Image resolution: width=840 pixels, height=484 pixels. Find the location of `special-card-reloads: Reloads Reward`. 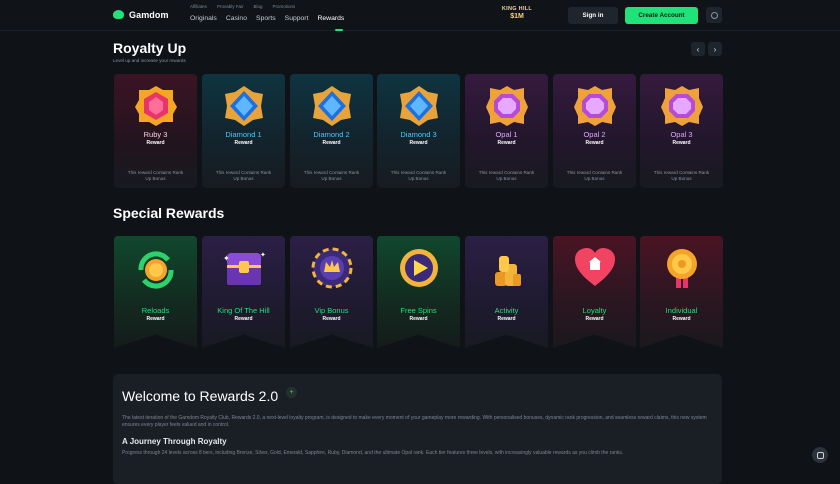

special-card-reloads: Reloads Reward is located at coordinates (155, 292).